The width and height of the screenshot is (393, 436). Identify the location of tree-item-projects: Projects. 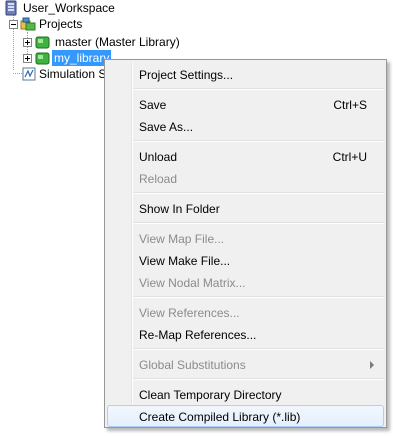
(70, 24).